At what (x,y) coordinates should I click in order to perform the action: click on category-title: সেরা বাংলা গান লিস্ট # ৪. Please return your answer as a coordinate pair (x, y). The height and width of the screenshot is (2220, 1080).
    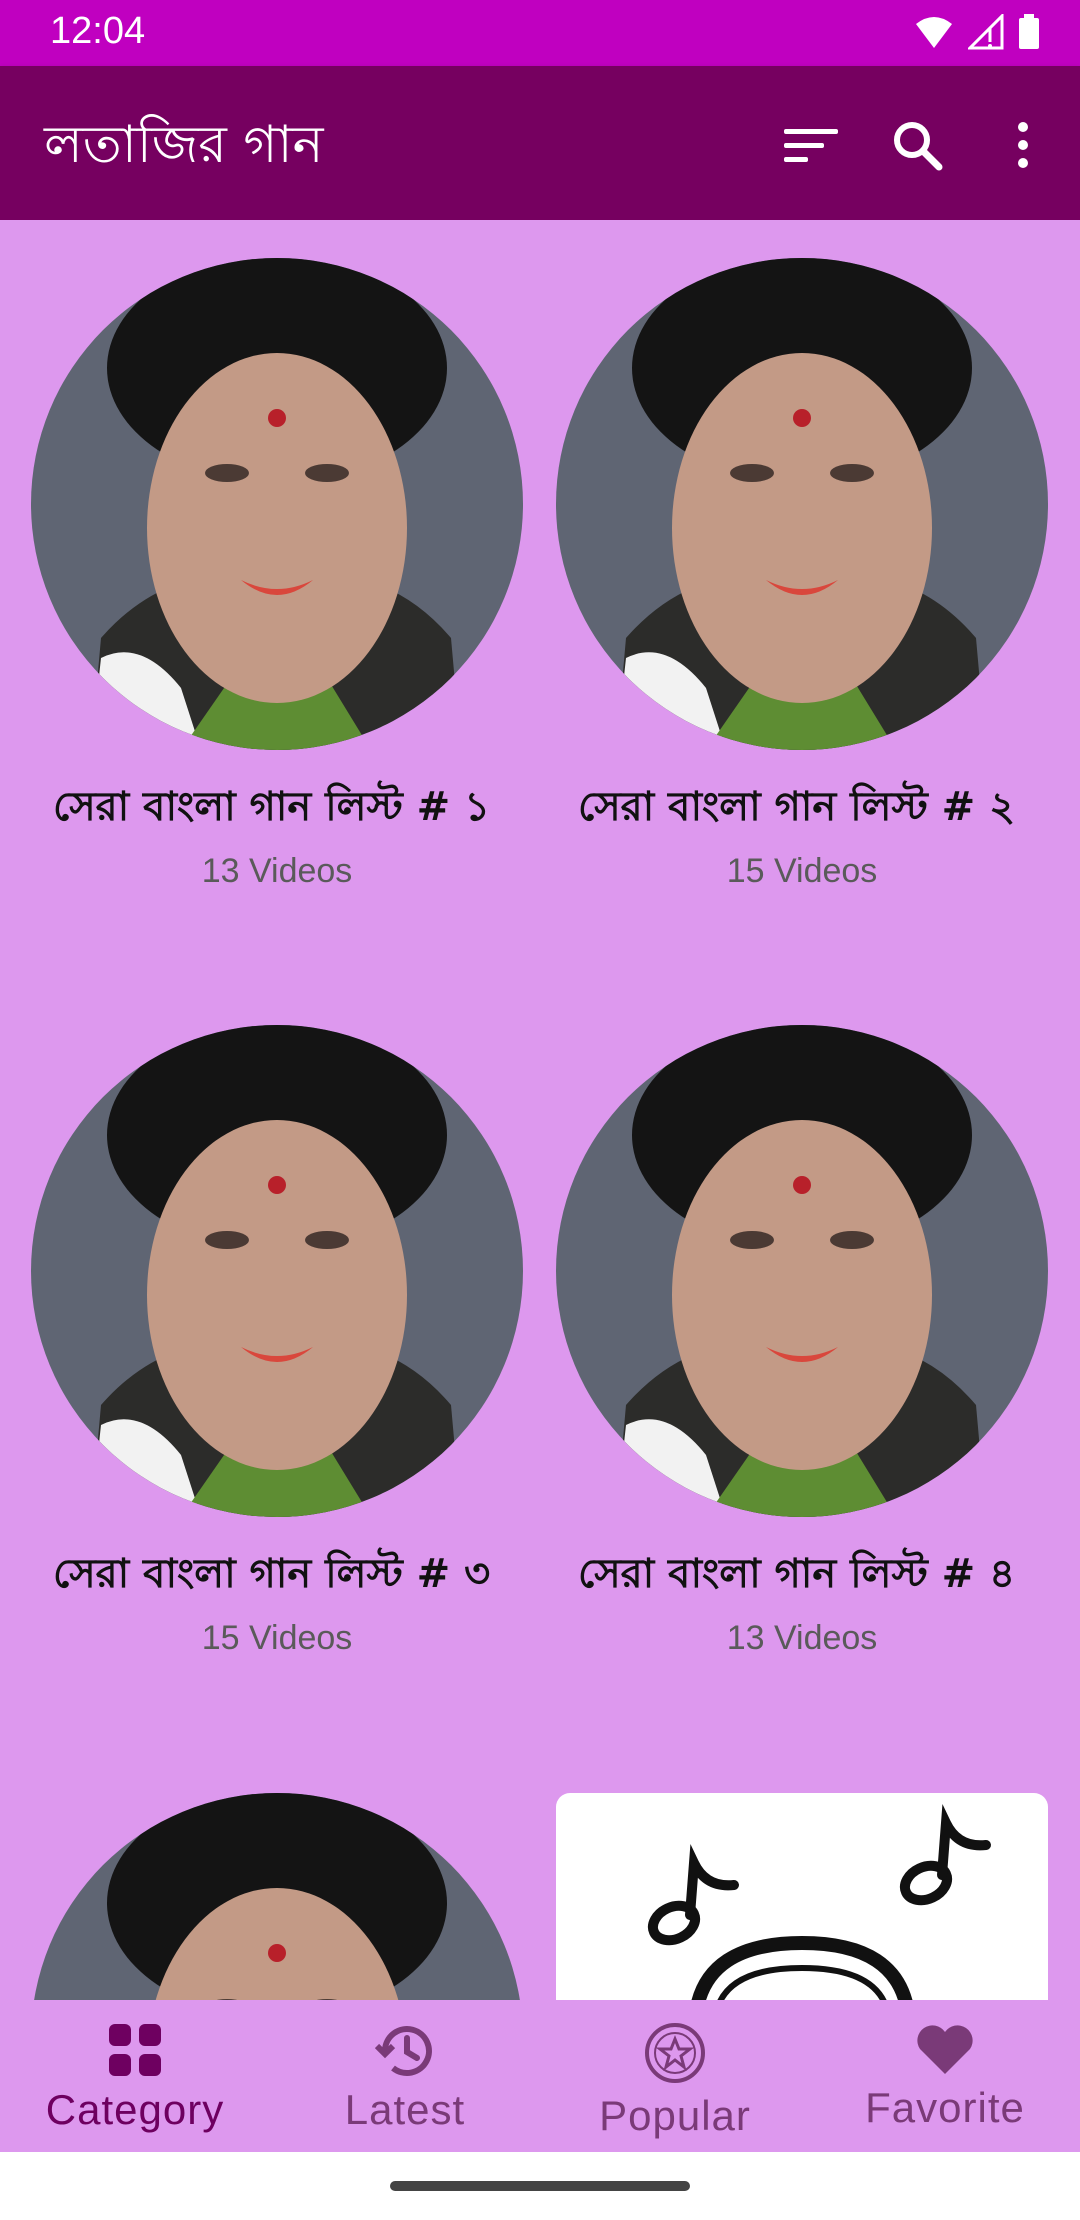
    Looking at the image, I should click on (797, 1574).